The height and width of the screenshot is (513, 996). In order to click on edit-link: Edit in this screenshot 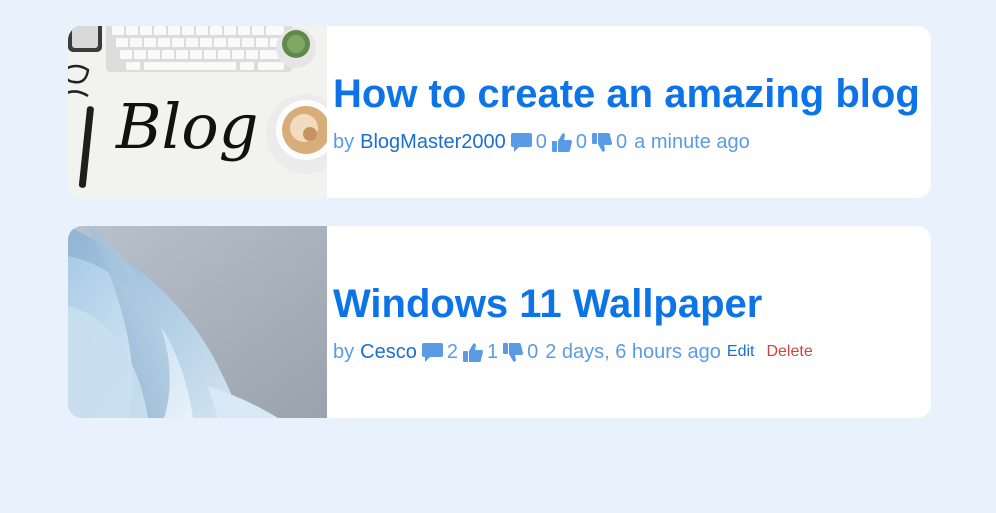, I will do `click(741, 352)`.